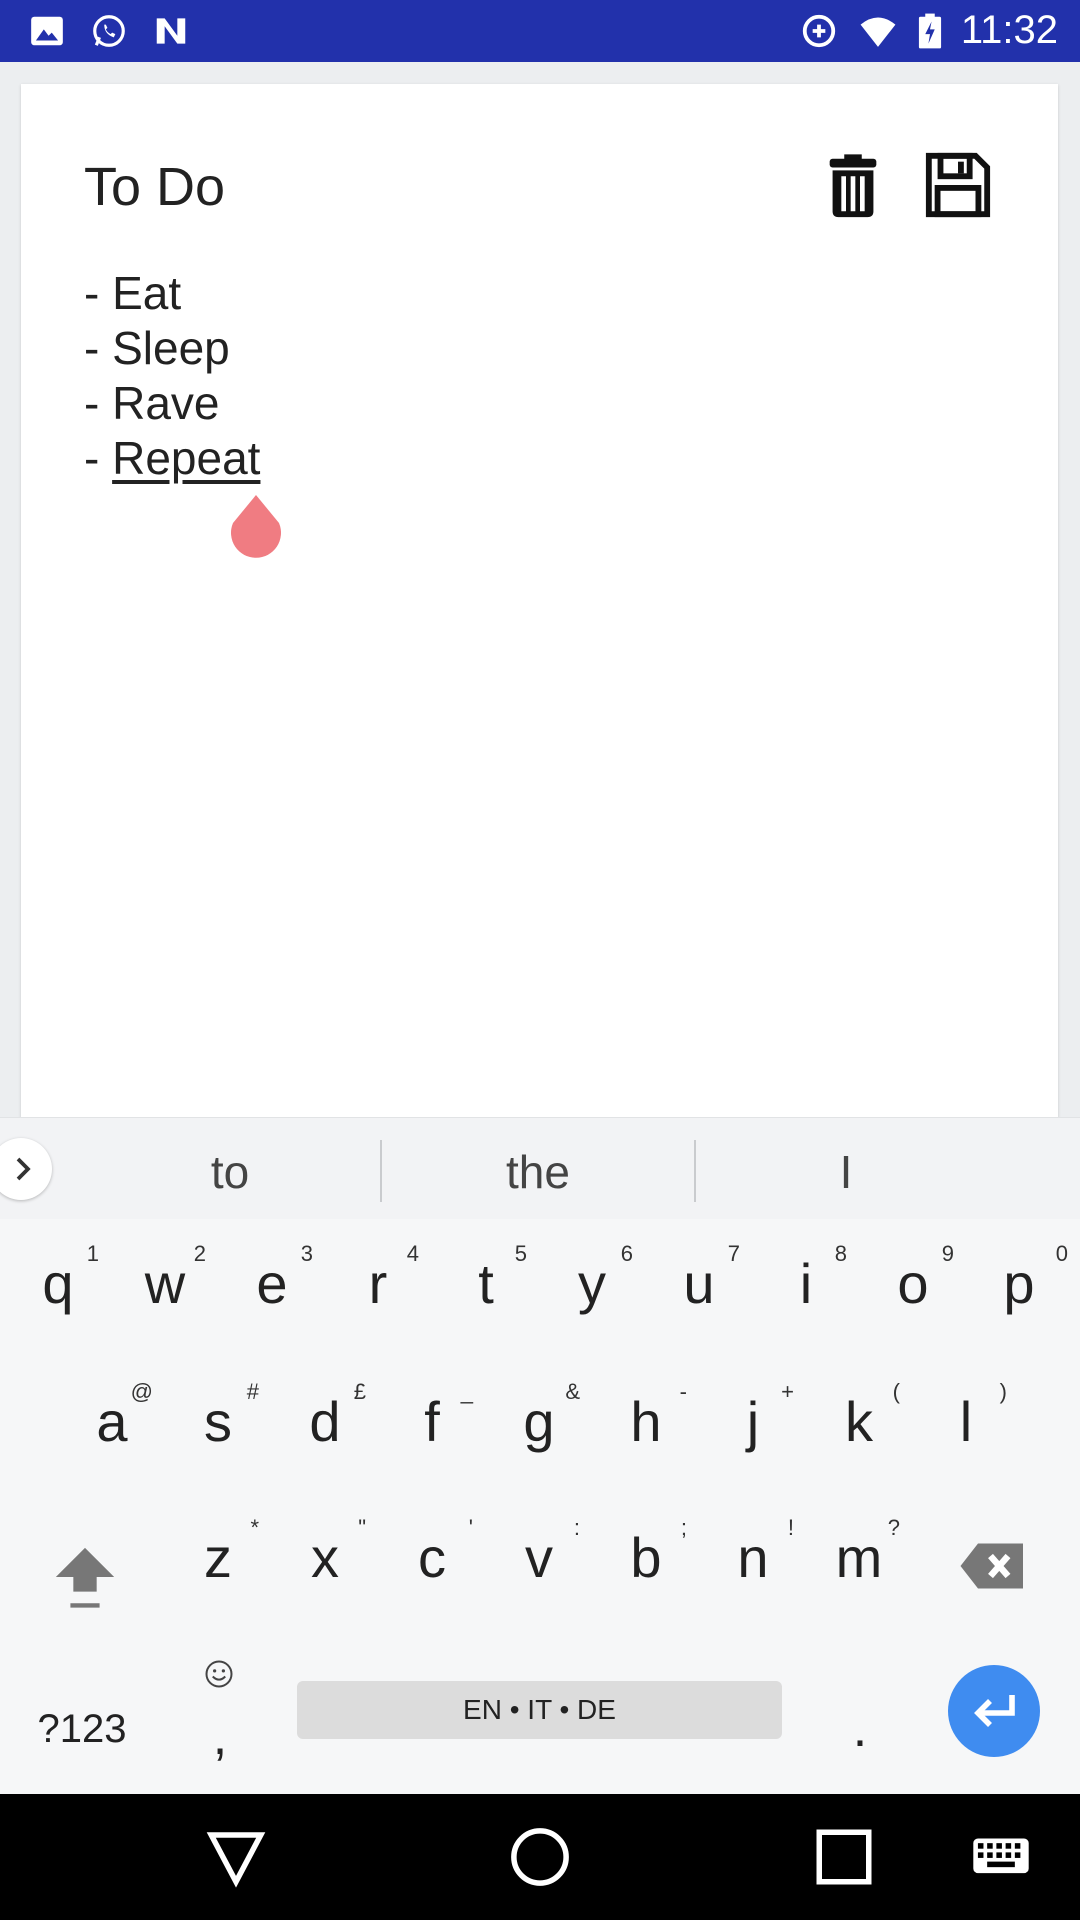 This screenshot has height=1920, width=1080. What do you see at coordinates (359, 1391) in the screenshot?
I see `key-hint: £` at bounding box center [359, 1391].